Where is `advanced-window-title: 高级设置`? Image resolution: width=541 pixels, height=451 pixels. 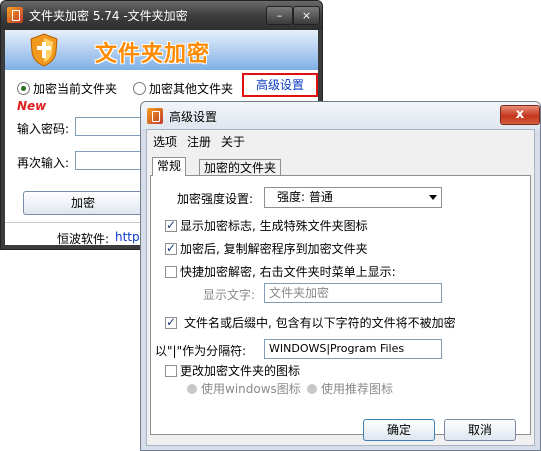
advanced-window-title: 高级设置 is located at coordinates (193, 117).